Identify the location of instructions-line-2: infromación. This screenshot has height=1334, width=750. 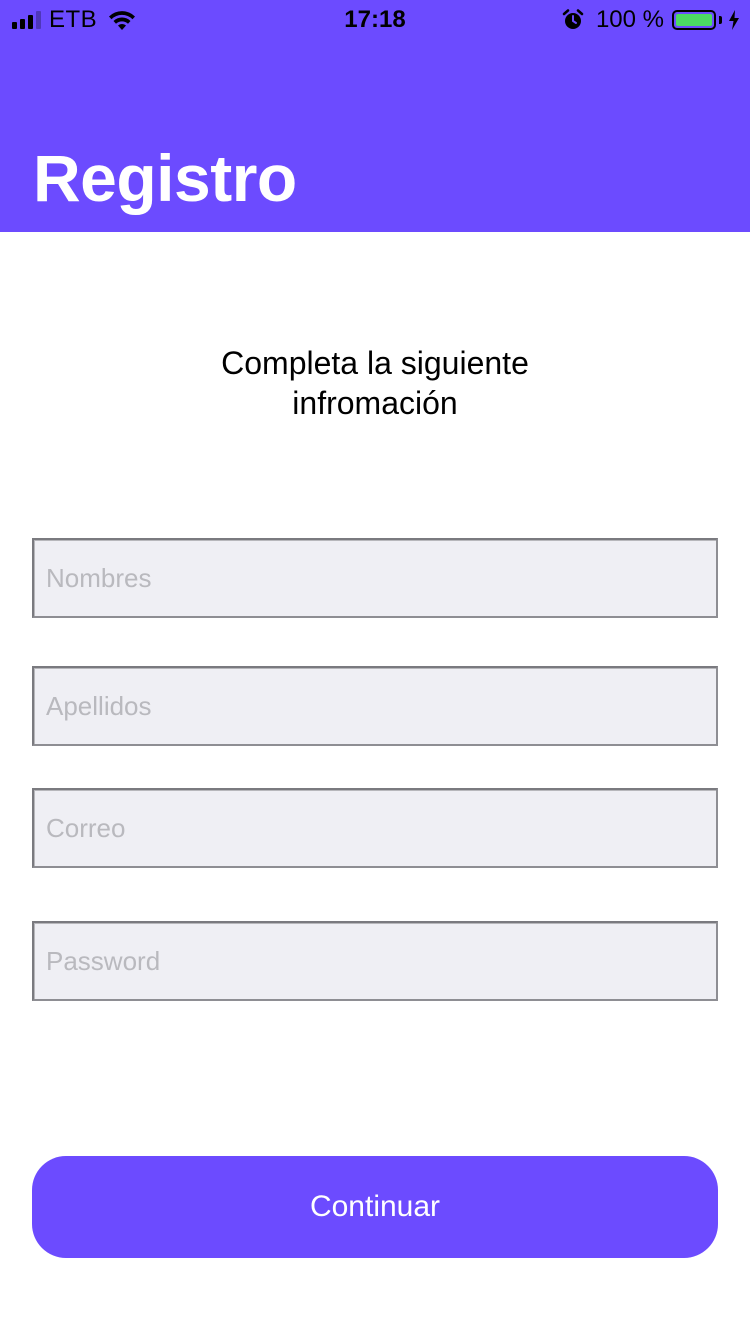
(375, 403).